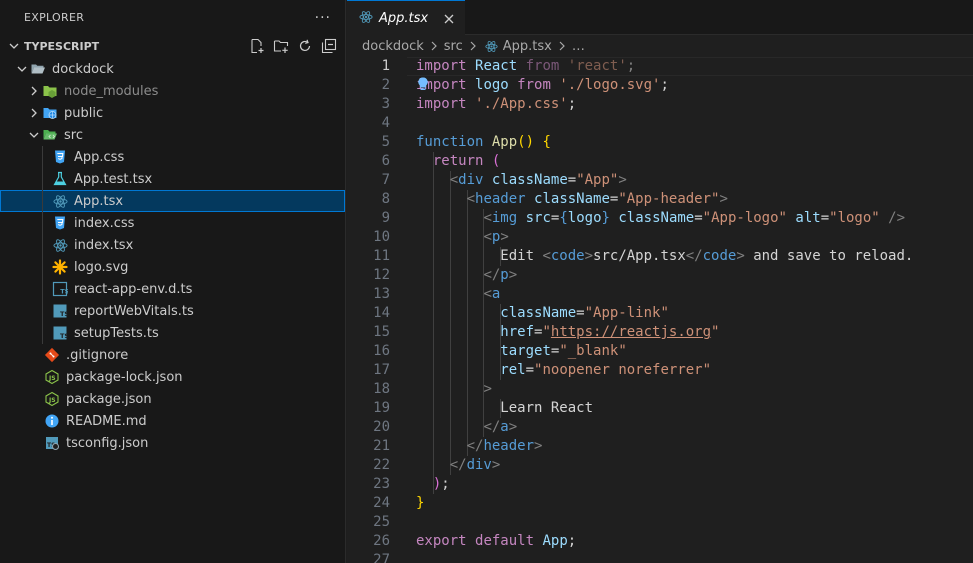  What do you see at coordinates (52, 400) in the screenshot?
I see `svg-text: JS` at bounding box center [52, 400].